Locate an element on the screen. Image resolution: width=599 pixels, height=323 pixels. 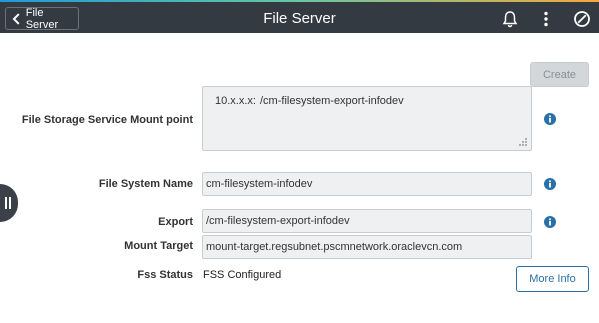
export-label: Export is located at coordinates (175, 222).